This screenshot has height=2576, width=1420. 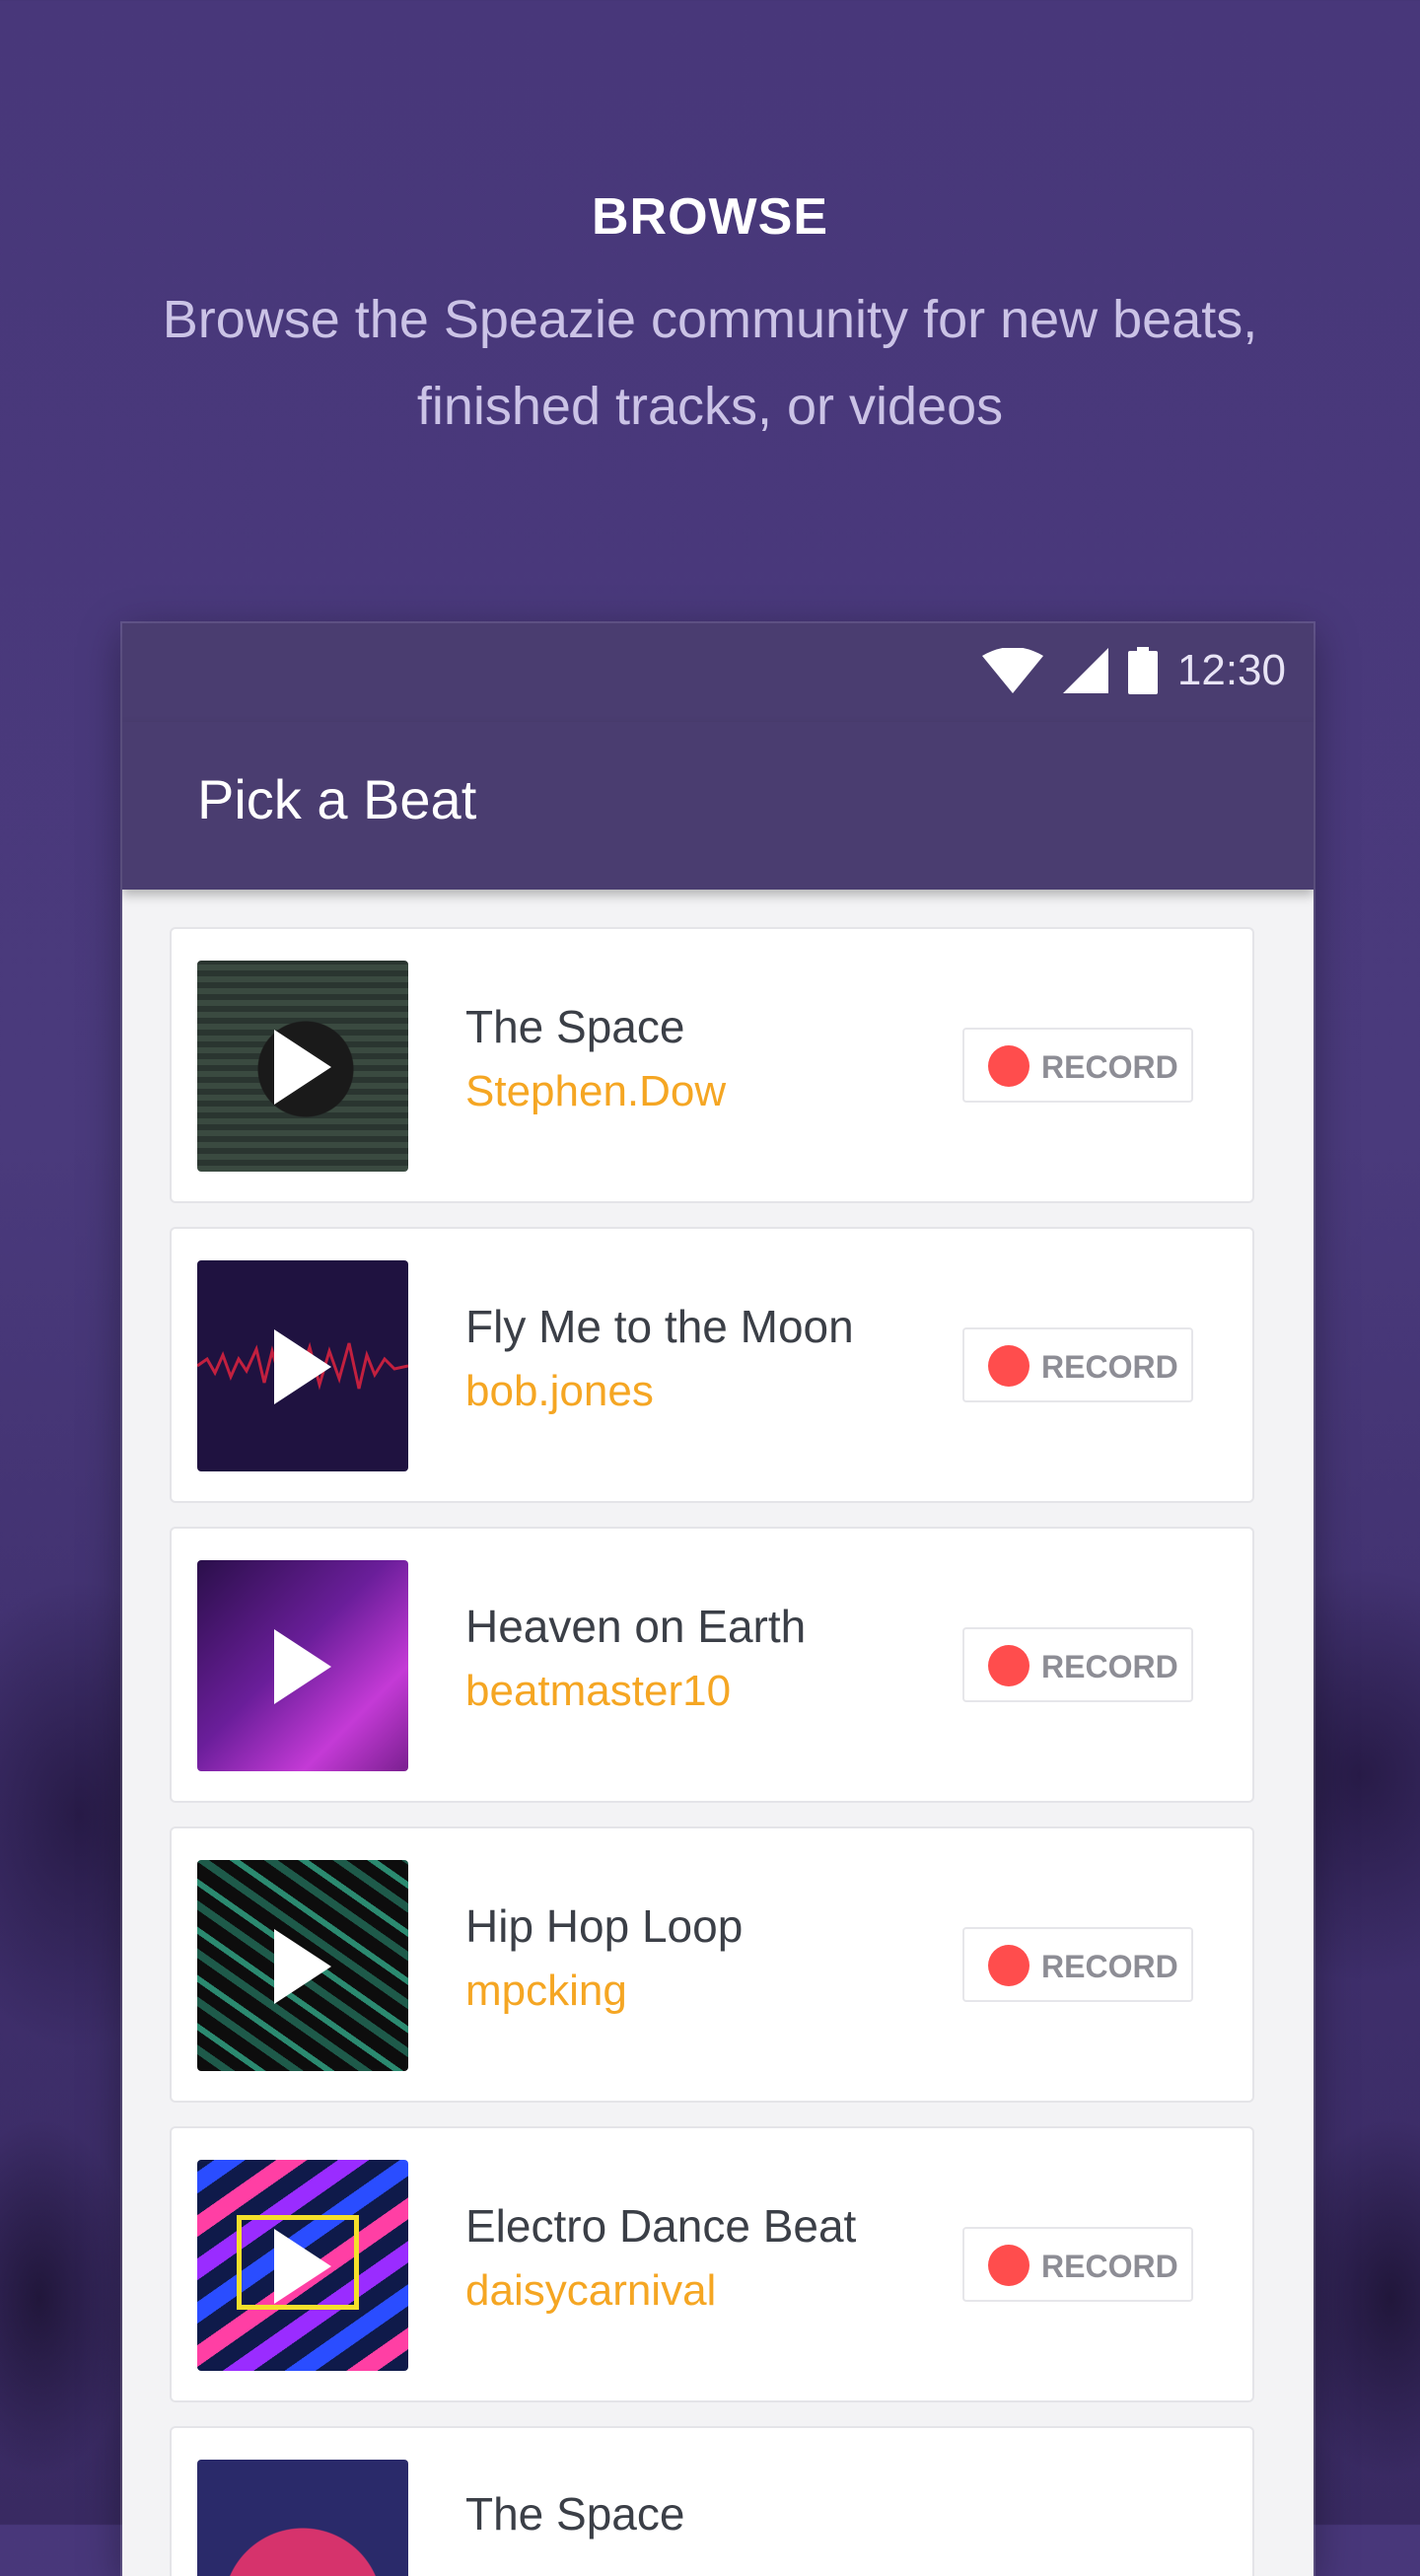 What do you see at coordinates (712, 1065) in the screenshot?
I see `beat-card: The Space Stephen.Dow RECORD` at bounding box center [712, 1065].